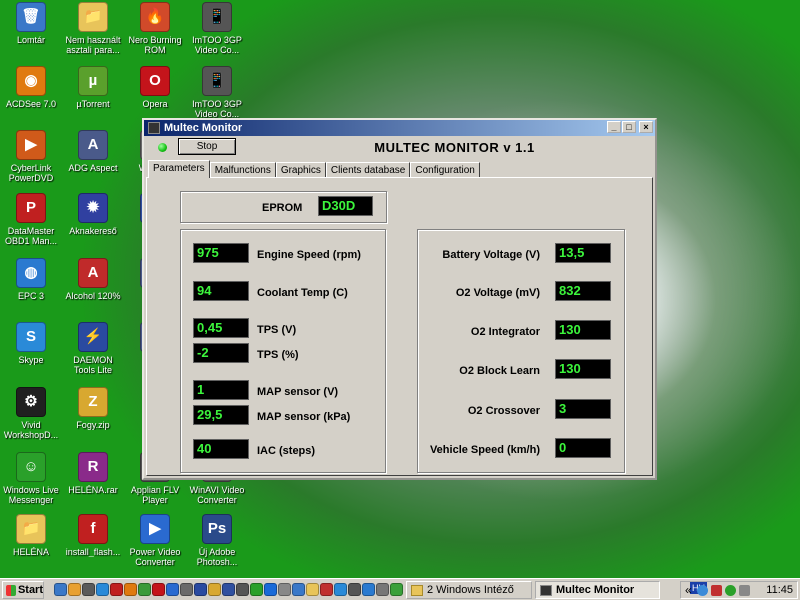  I want to click on start-label: Start, so click(30, 590).